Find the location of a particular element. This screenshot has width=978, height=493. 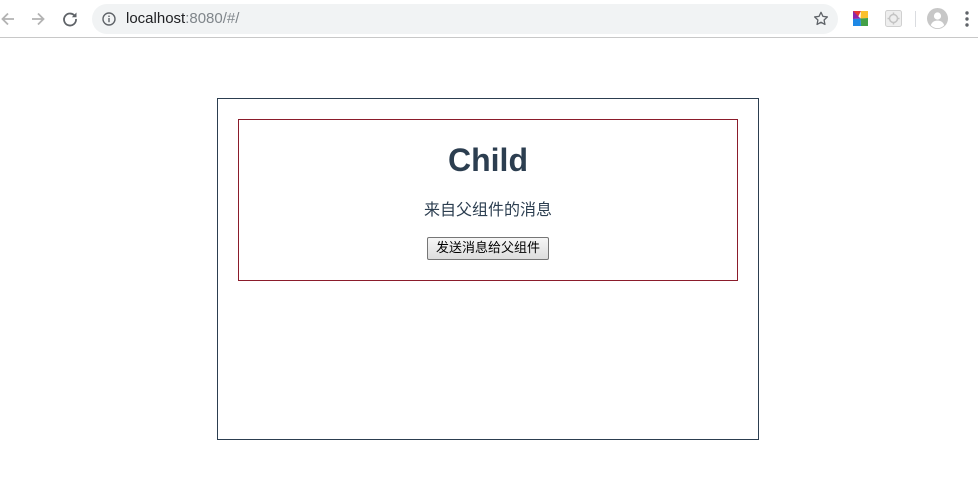

address-bar: localhost:8080/#/ is located at coordinates (465, 19).